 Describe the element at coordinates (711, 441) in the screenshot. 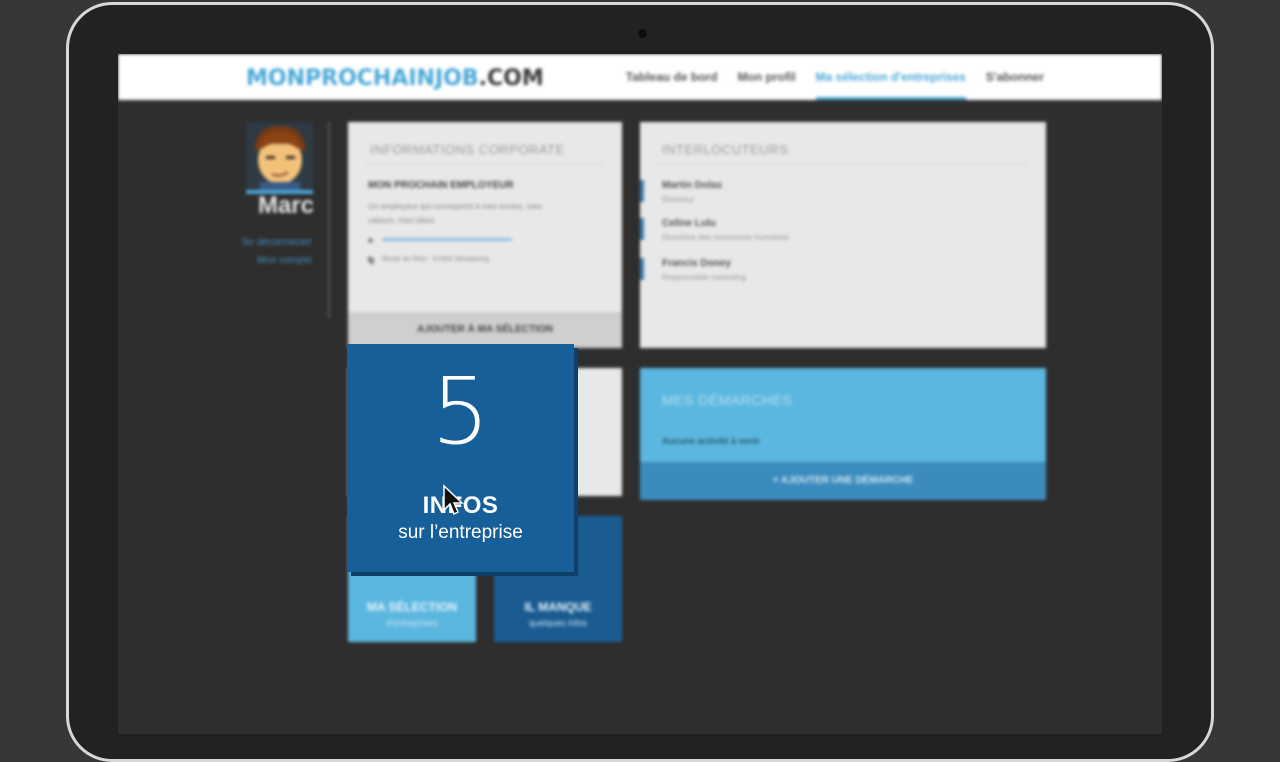

I see `steps-empty-text: Aucune activité à venir` at that location.